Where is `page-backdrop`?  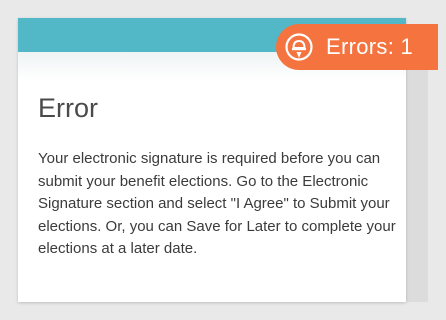 page-backdrop is located at coordinates (417, 171).